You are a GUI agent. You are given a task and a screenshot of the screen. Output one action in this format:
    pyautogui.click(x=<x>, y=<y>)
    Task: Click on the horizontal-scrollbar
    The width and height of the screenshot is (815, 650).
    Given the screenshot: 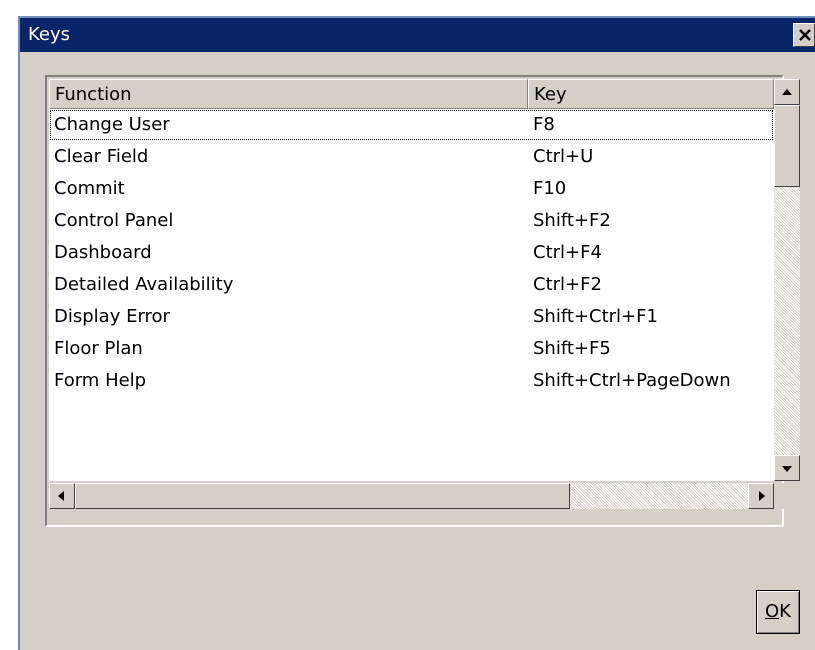 What is the action you would take?
    pyautogui.click(x=411, y=496)
    